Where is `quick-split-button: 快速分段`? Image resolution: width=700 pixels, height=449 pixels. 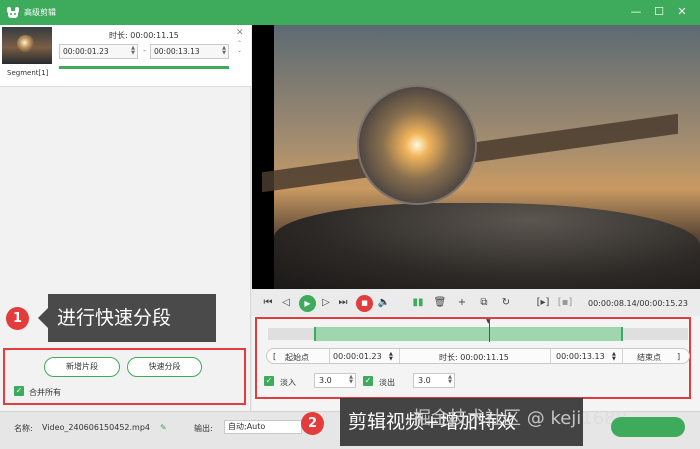
quick-split-button: 快速分段 is located at coordinates (164, 367).